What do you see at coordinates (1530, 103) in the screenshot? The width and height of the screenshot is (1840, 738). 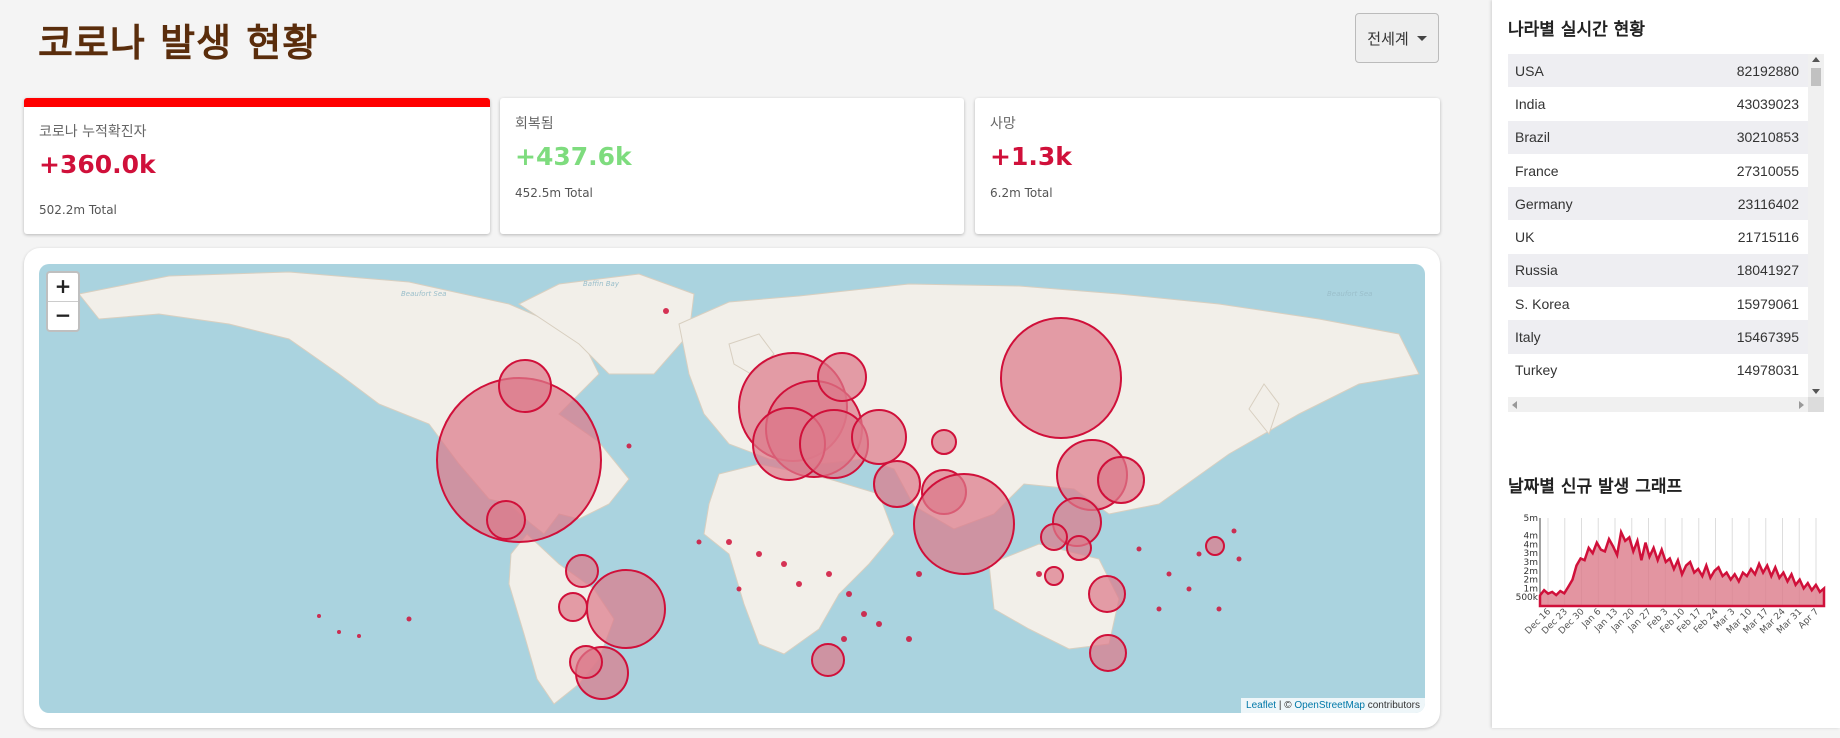 I see `country-name: India` at bounding box center [1530, 103].